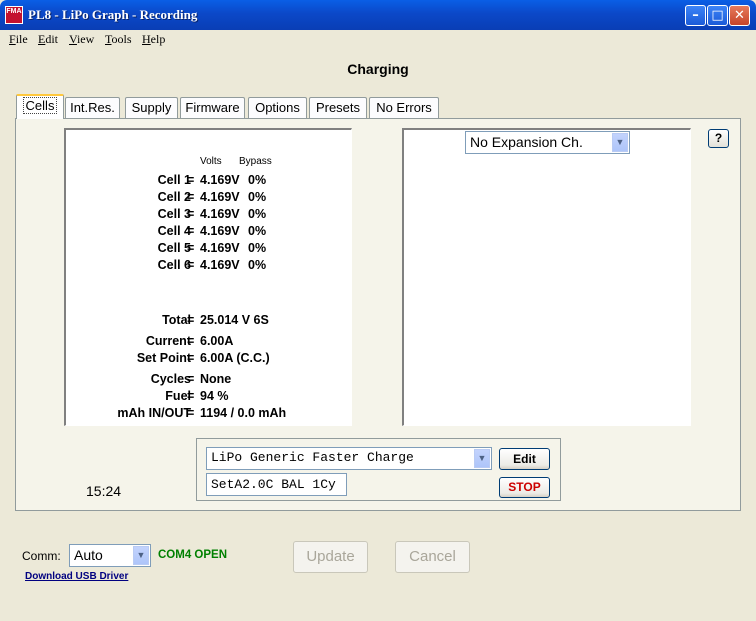  Describe the element at coordinates (255, 161) in the screenshot. I see `column-header-bypass: Bypass` at that location.